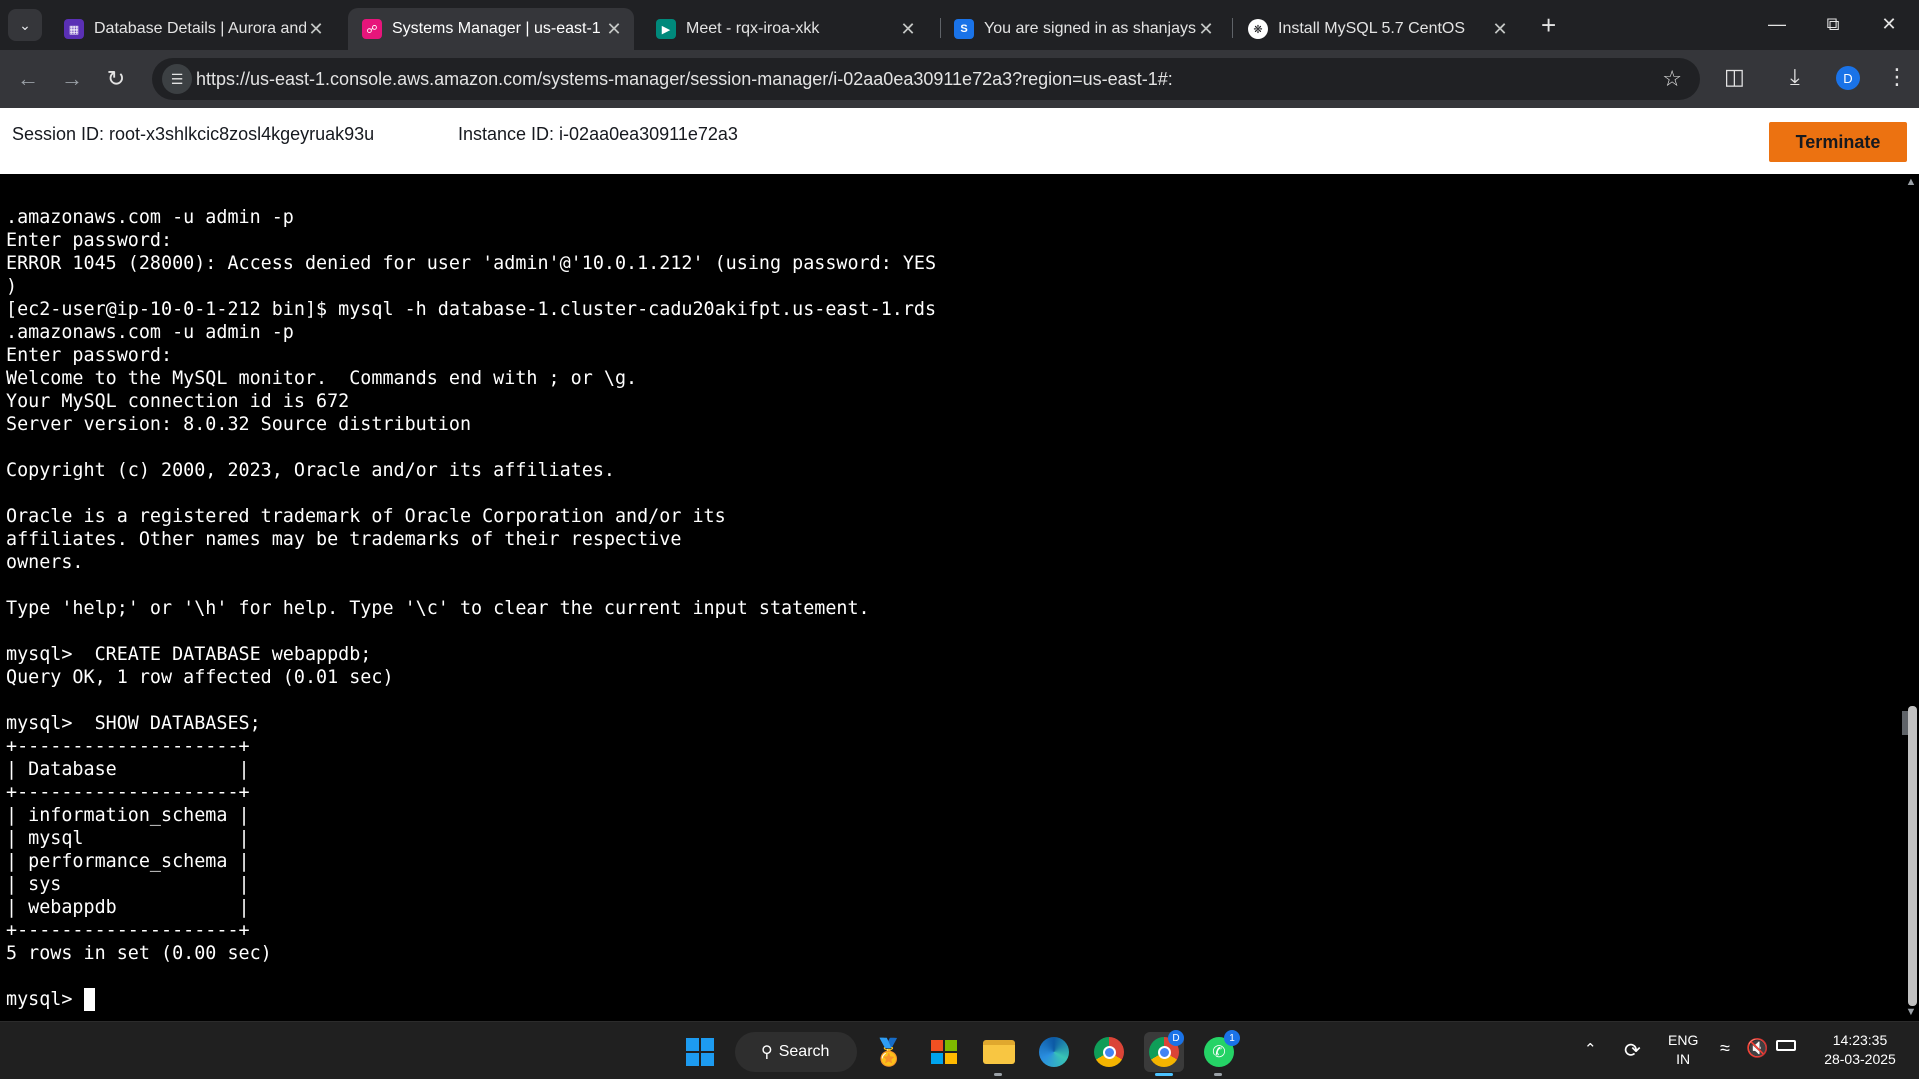  I want to click on active-indicator, so click(1164, 1074).